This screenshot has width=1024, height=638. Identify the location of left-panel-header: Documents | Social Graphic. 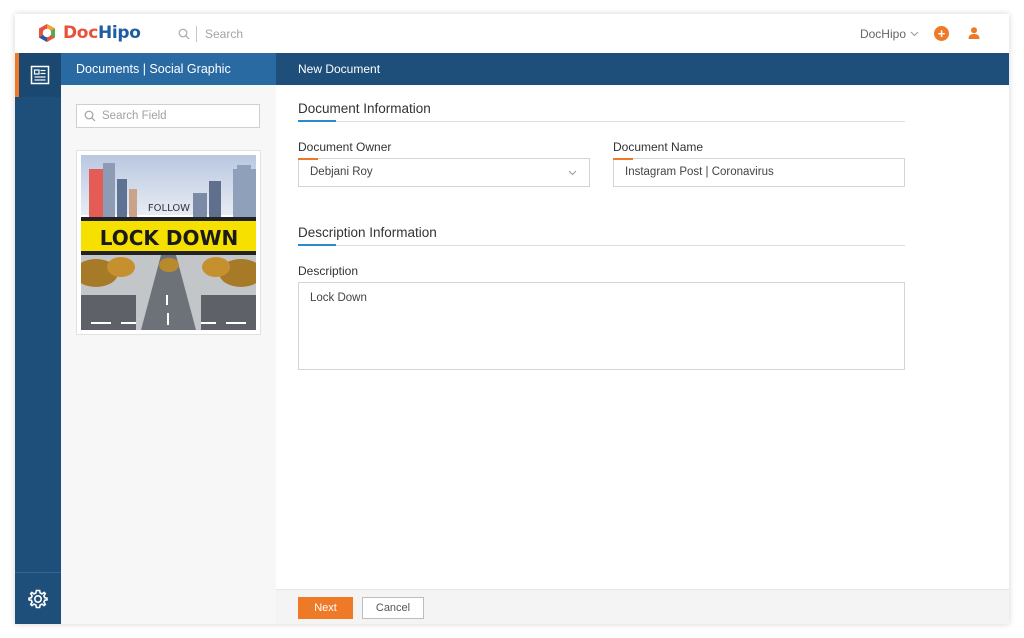
(168, 69).